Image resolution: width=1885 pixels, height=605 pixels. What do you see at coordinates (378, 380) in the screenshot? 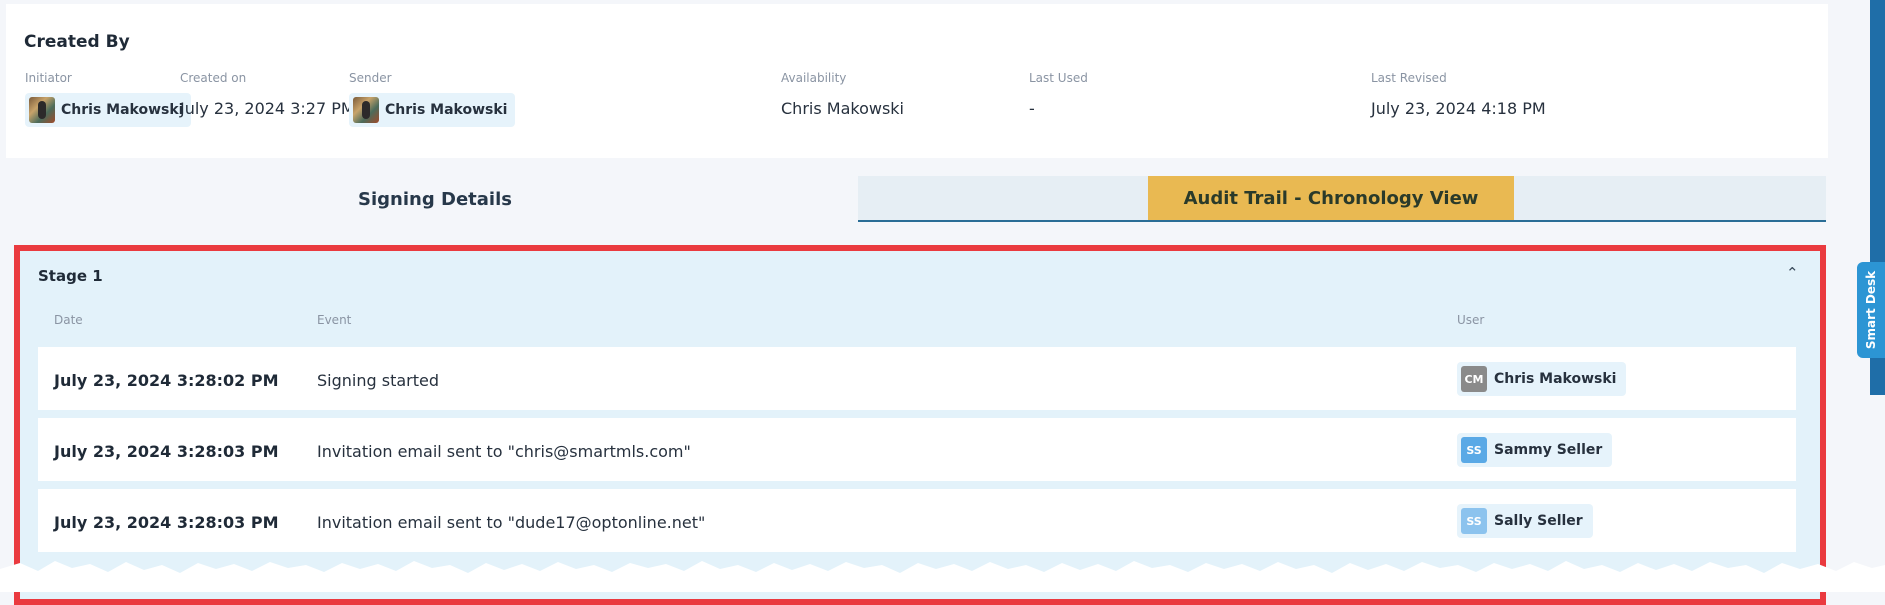
I see `row-event: Signing started` at bounding box center [378, 380].